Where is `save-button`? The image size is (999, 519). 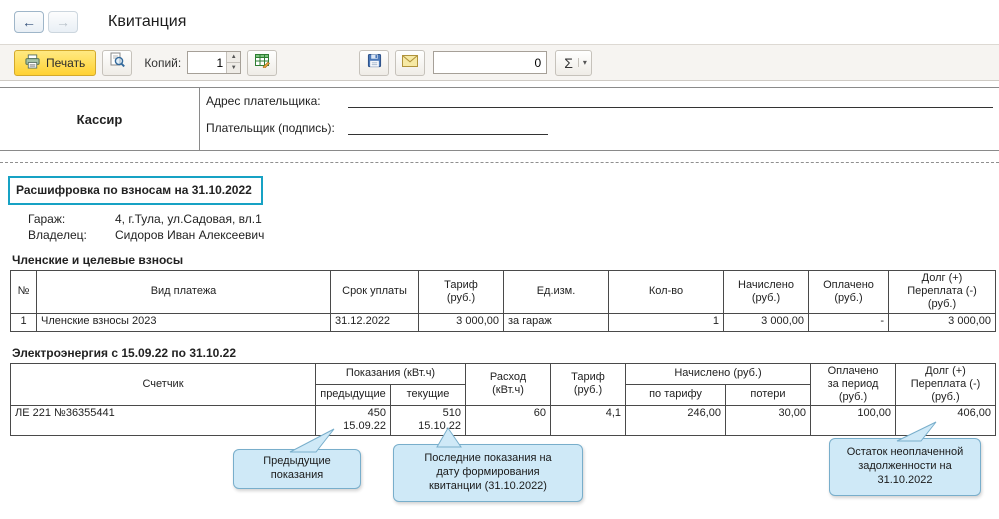
save-button is located at coordinates (374, 62).